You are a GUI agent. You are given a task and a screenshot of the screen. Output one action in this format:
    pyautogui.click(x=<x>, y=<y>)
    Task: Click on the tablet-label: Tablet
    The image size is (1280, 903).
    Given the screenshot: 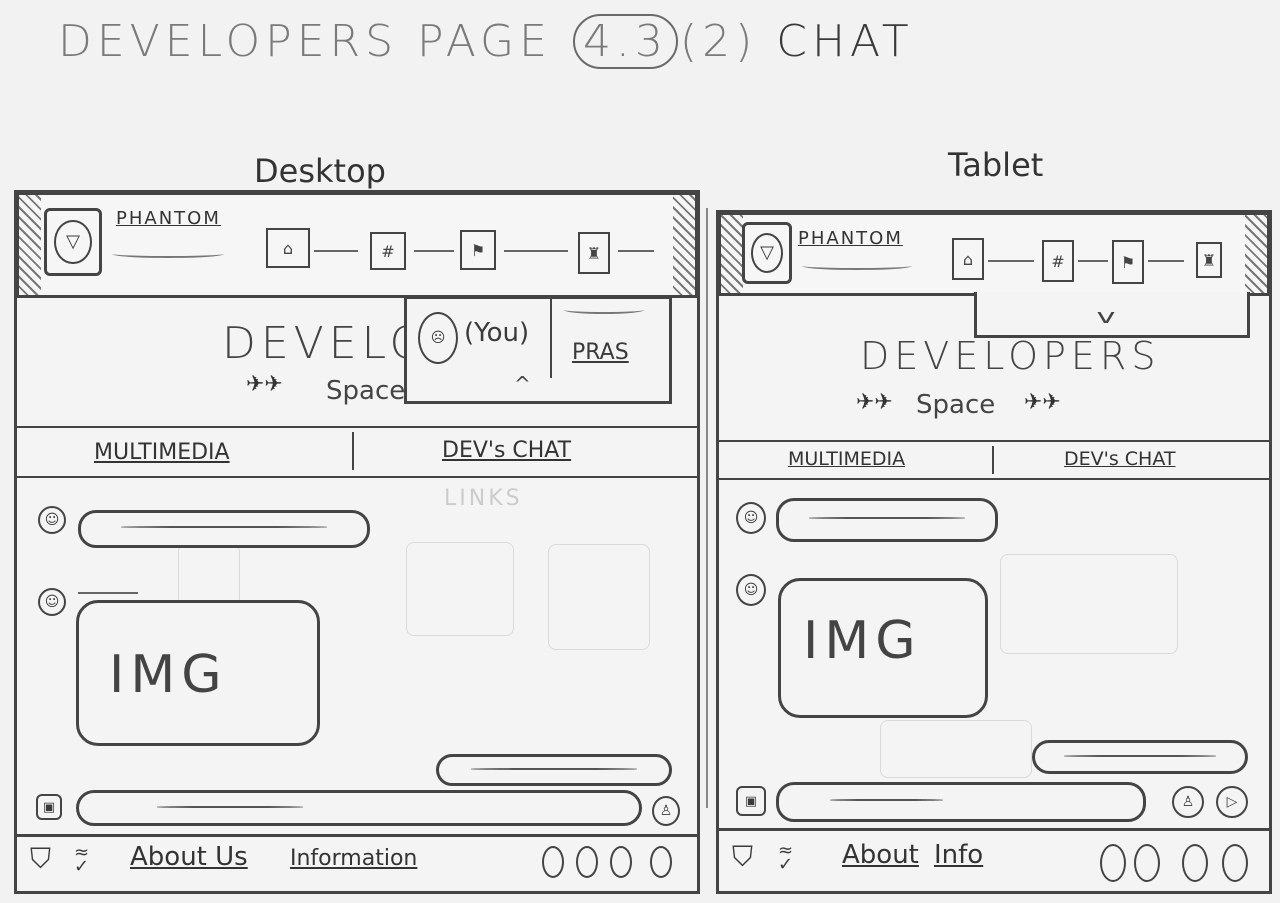 What is the action you would take?
    pyautogui.click(x=996, y=165)
    